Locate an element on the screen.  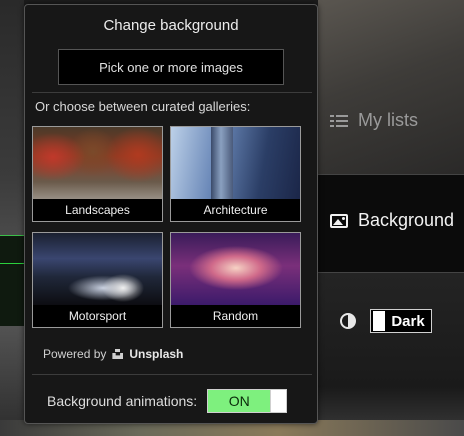
toggle-state: ON is located at coordinates (239, 401).